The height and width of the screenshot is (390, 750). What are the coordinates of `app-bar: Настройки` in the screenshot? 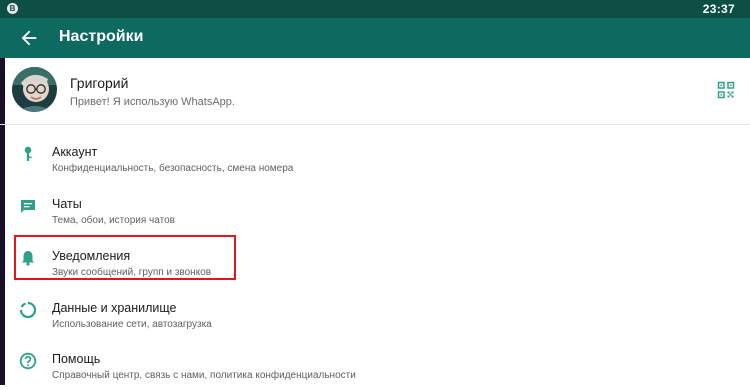 It's located at (375, 38).